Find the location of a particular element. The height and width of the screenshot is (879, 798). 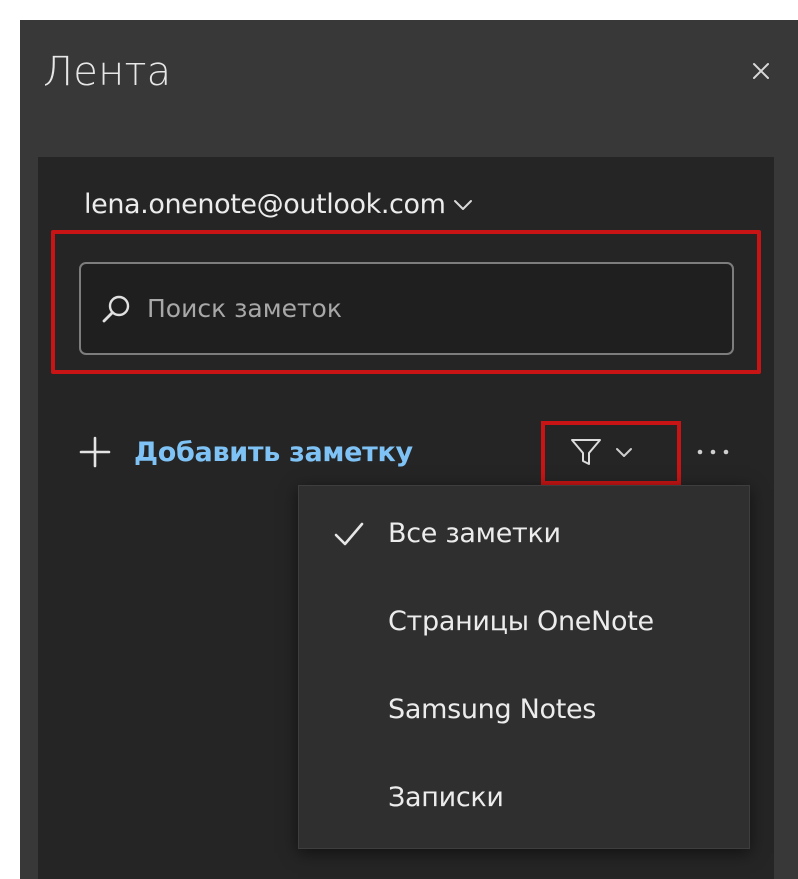

account-switcher: lena.onenote@outlook.com is located at coordinates (278, 205).